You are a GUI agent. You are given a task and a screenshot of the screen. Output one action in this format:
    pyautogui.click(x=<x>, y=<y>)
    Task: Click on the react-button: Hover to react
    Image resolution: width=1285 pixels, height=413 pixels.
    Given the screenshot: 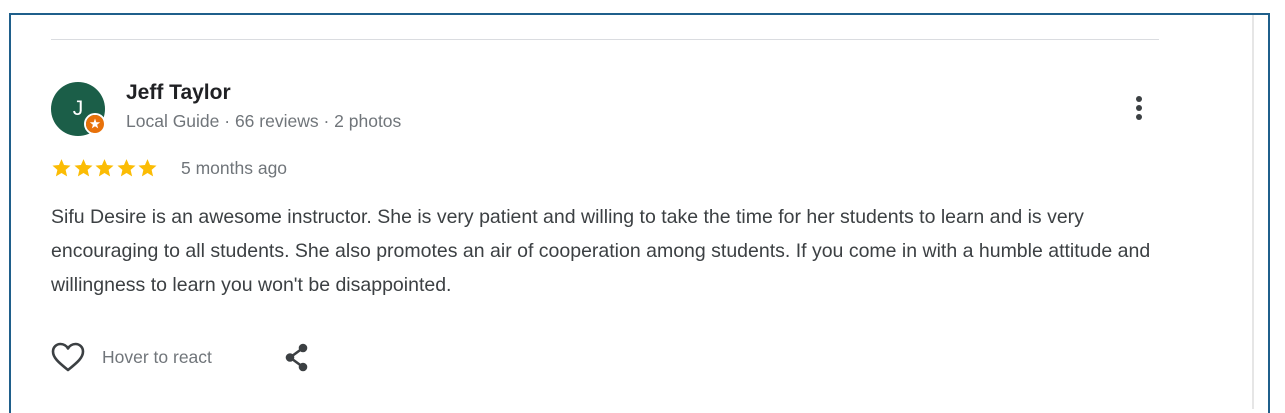 What is the action you would take?
    pyautogui.click(x=131, y=357)
    